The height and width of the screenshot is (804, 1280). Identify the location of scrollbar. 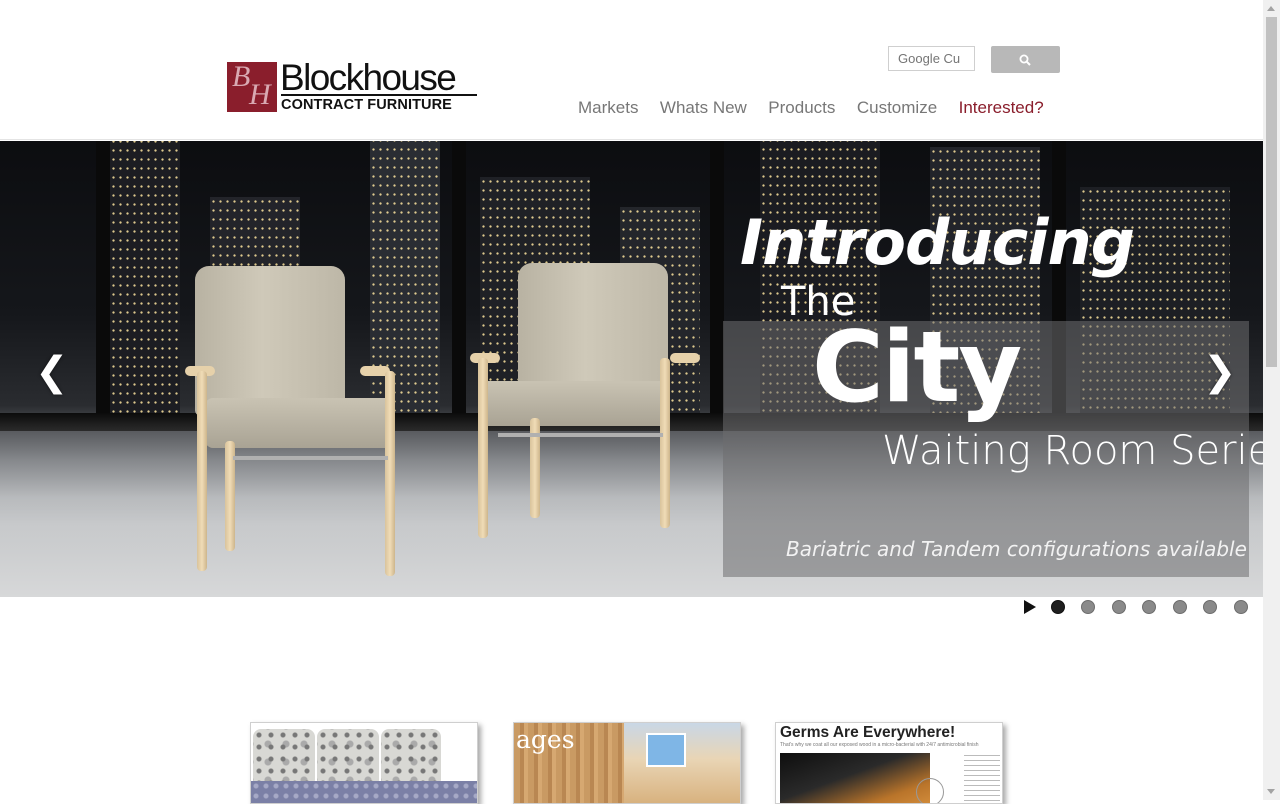
(1271, 400).